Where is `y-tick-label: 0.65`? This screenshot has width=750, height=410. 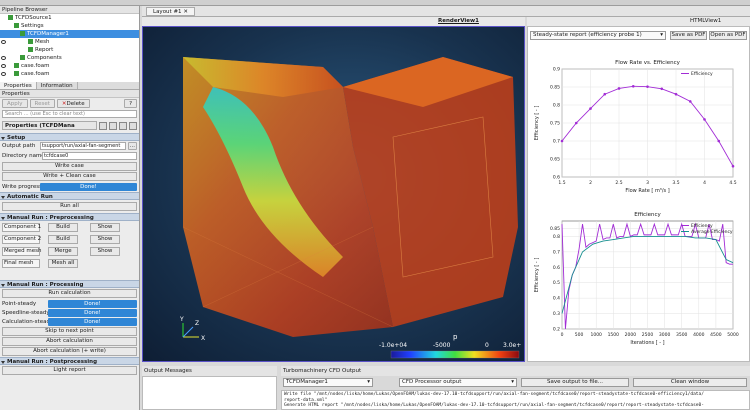 y-tick-label: 0.65 is located at coordinates (555, 160).